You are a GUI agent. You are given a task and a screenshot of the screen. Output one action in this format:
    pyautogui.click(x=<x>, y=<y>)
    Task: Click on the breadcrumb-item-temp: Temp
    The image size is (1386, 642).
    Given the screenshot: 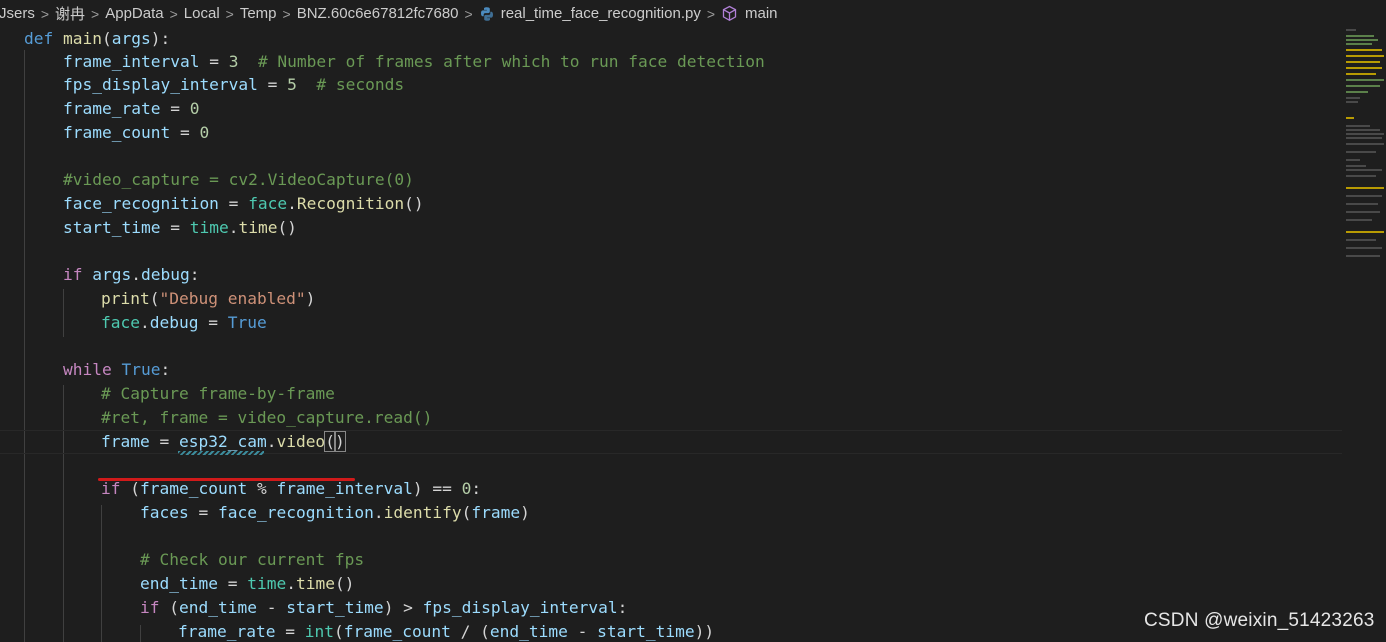 What is the action you would take?
    pyautogui.click(x=258, y=13)
    